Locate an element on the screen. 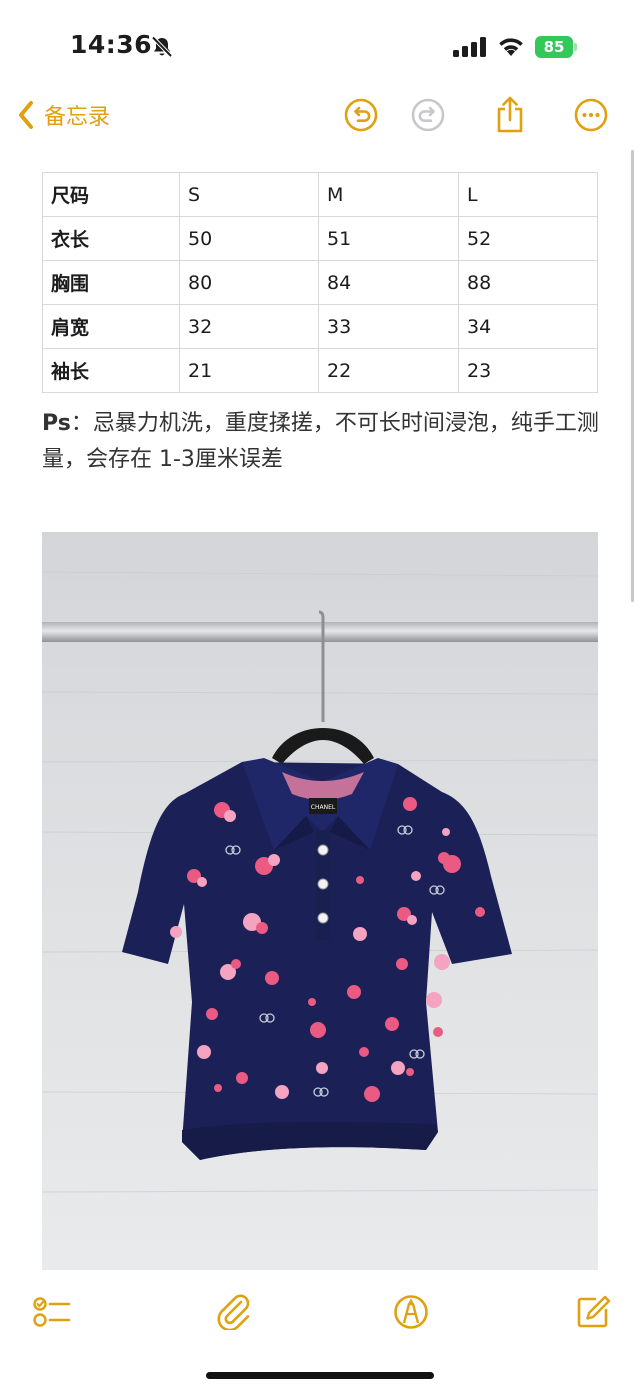 The width and height of the screenshot is (640, 1391). redo-button is located at coordinates (428, 115).